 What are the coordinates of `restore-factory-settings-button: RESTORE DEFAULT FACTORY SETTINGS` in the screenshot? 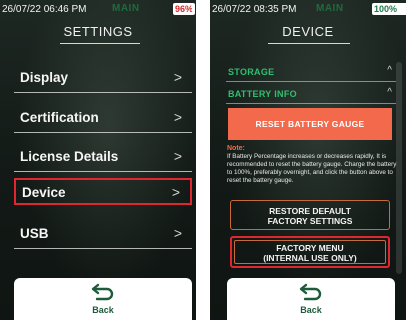 It's located at (310, 215).